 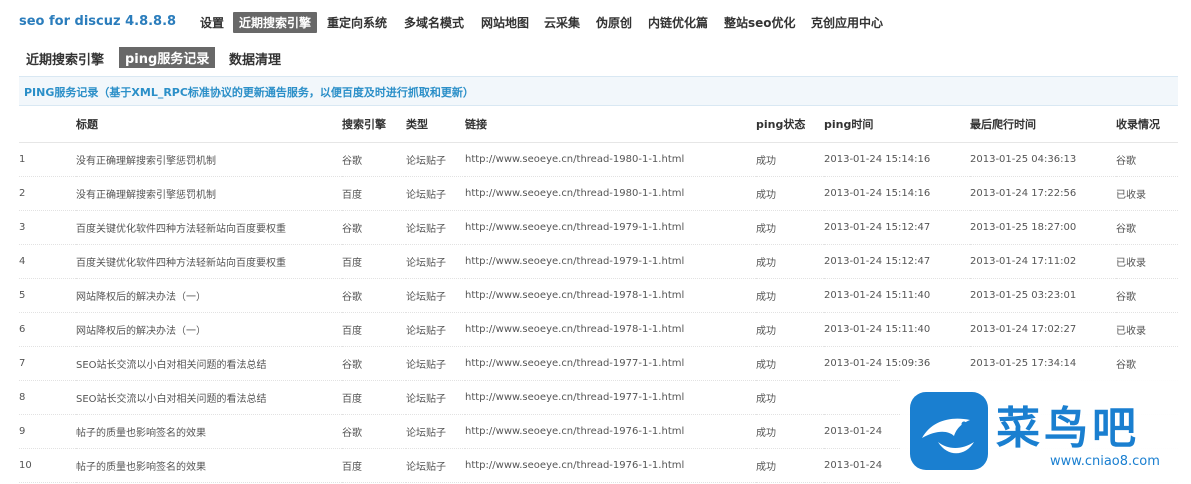 I want to click on nav-app-center: 克创应用中心, so click(x=847, y=22).